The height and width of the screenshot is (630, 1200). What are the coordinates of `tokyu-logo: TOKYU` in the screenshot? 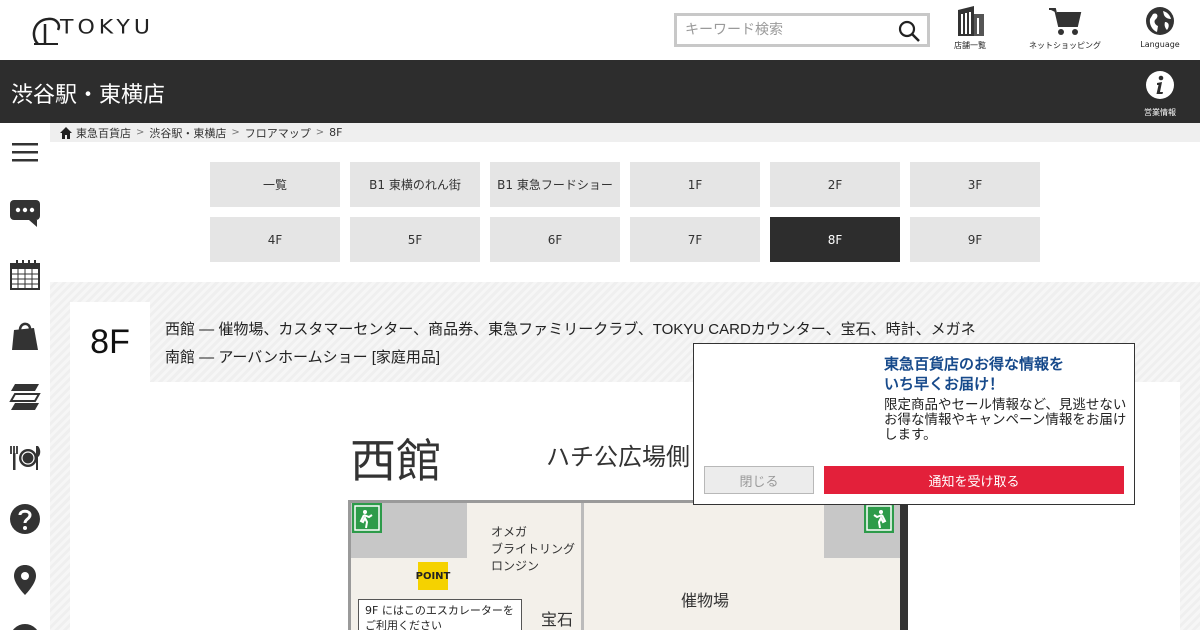 It's located at (118, 30).